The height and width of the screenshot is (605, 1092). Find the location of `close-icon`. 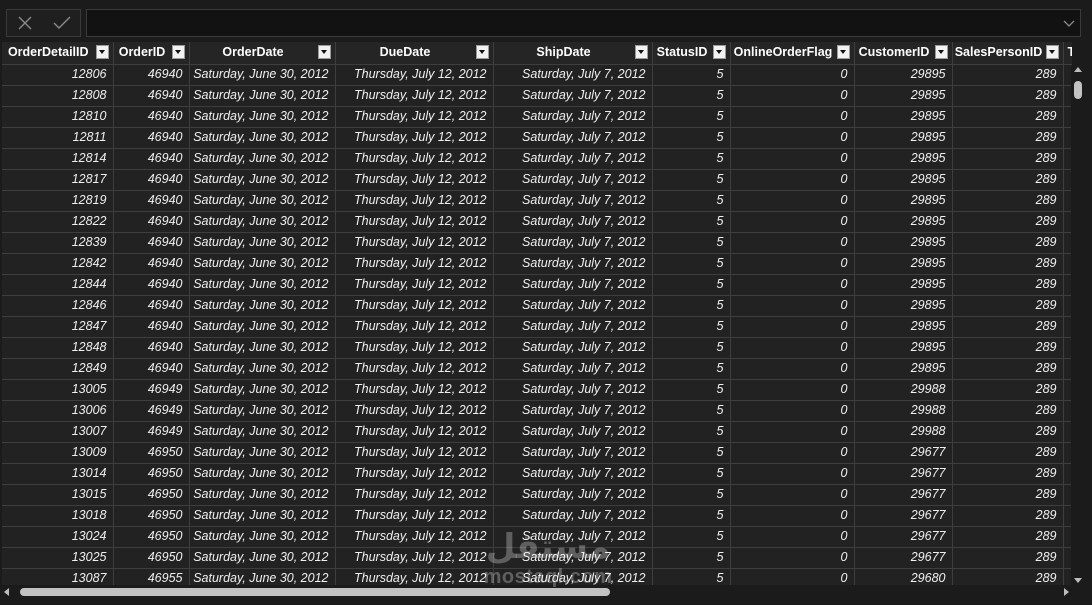

close-icon is located at coordinates (25, 23).